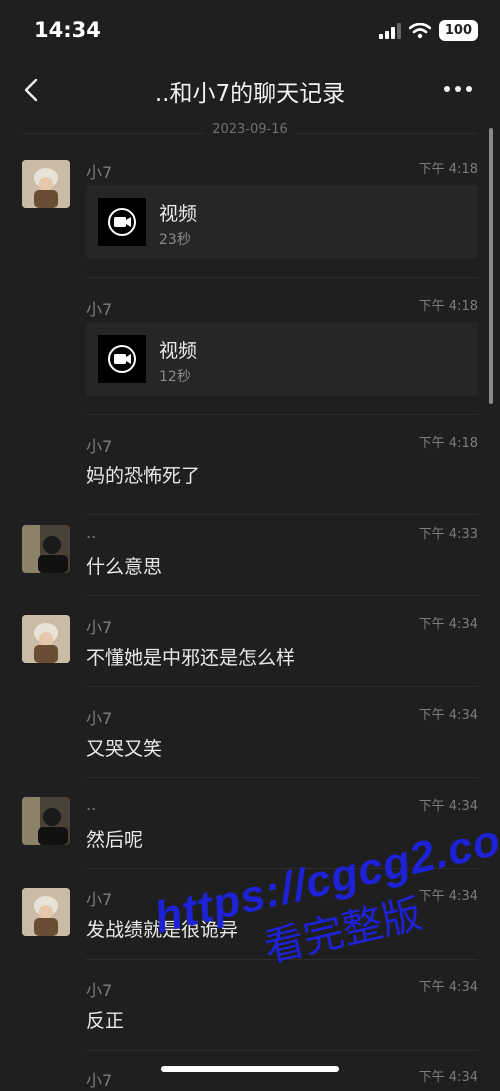 This screenshot has height=1091, width=500. I want to click on video-duration: 12秒, so click(175, 377).